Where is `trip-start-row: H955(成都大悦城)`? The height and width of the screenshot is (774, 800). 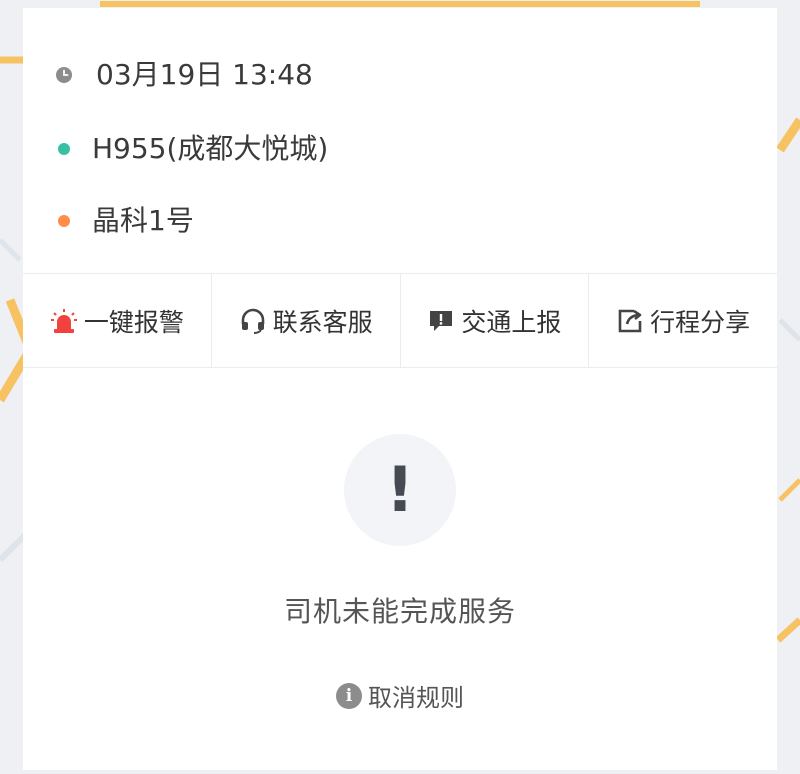 trip-start-row: H955(成都大悦城) is located at coordinates (175, 149).